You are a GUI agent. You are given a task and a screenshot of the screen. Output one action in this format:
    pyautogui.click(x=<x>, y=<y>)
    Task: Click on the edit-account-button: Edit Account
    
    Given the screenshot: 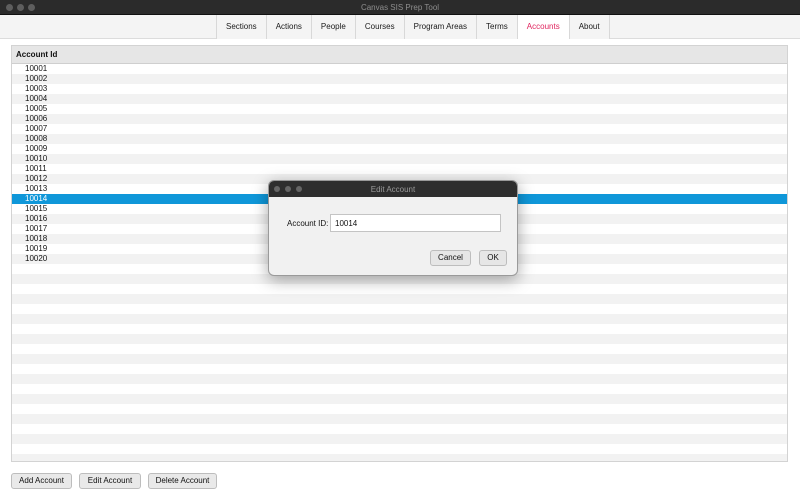 What is the action you would take?
    pyautogui.click(x=110, y=481)
    